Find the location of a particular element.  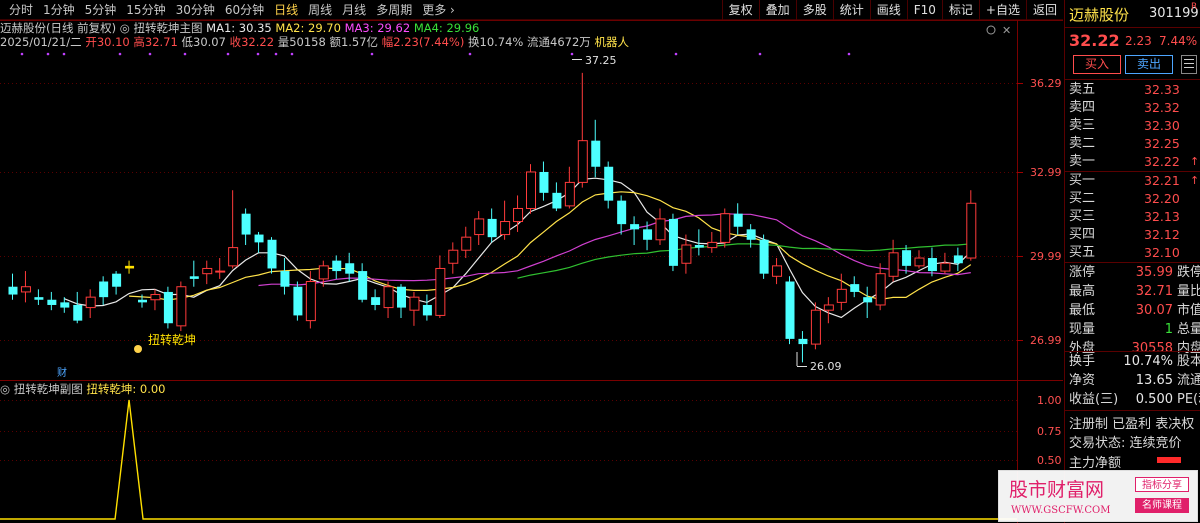

indicator-name: 扭转乾坤主图 is located at coordinates (168, 28).